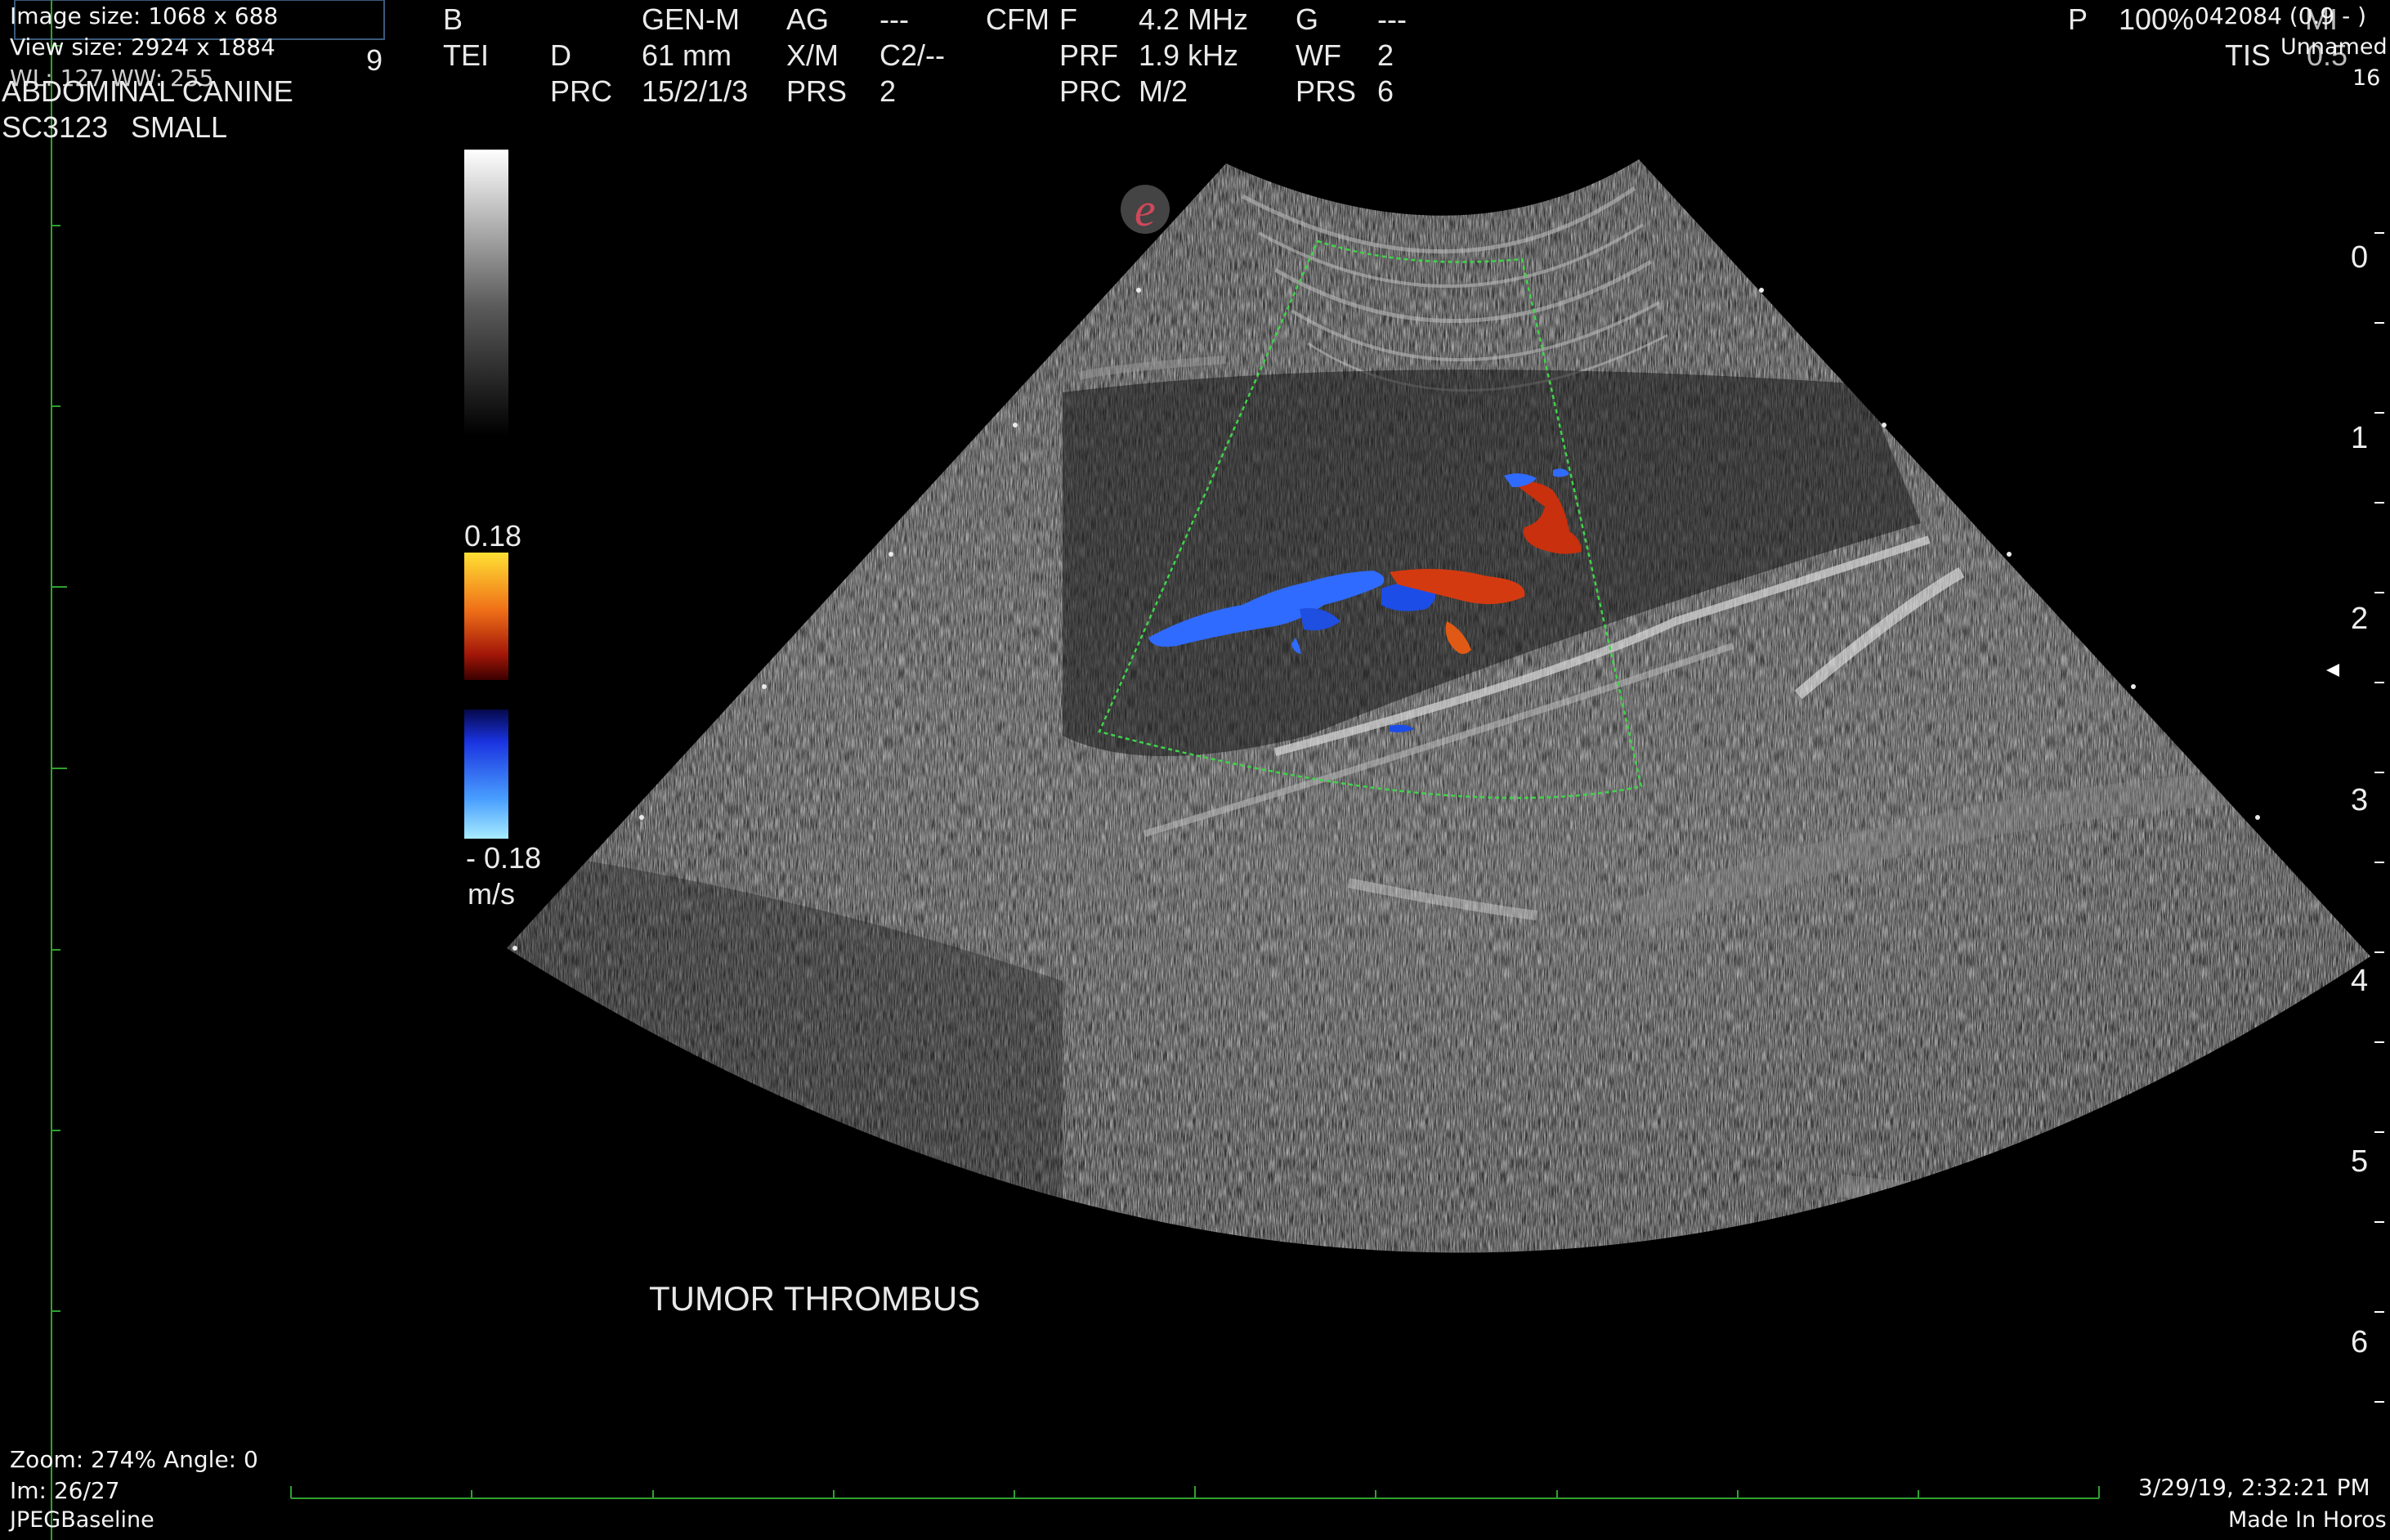  I want to click on param-wf: WF, so click(1318, 55).